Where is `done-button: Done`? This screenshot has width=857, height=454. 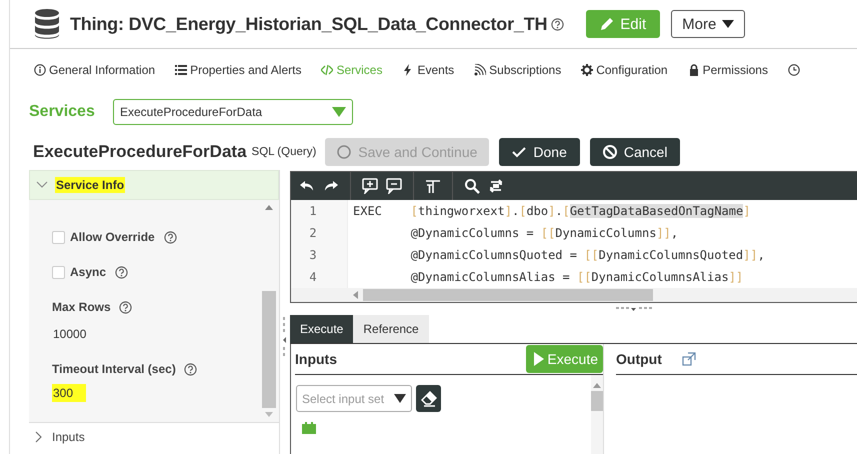 done-button: Done is located at coordinates (539, 152).